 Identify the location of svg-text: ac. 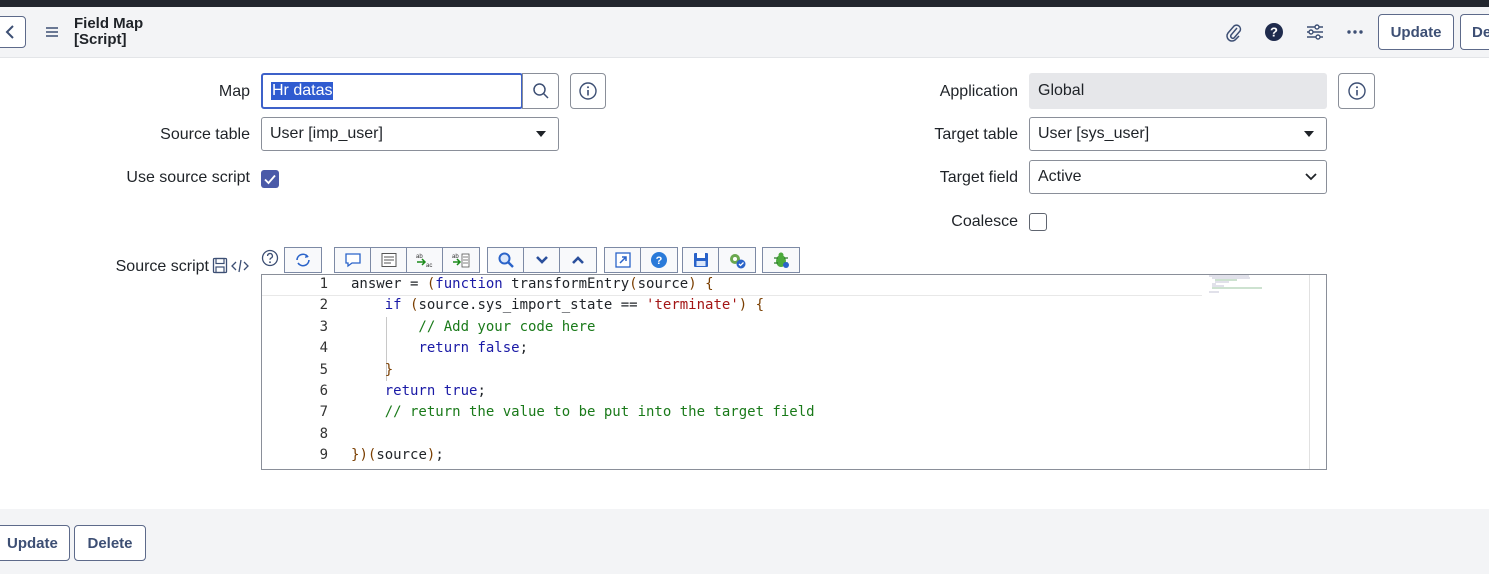
(429, 266).